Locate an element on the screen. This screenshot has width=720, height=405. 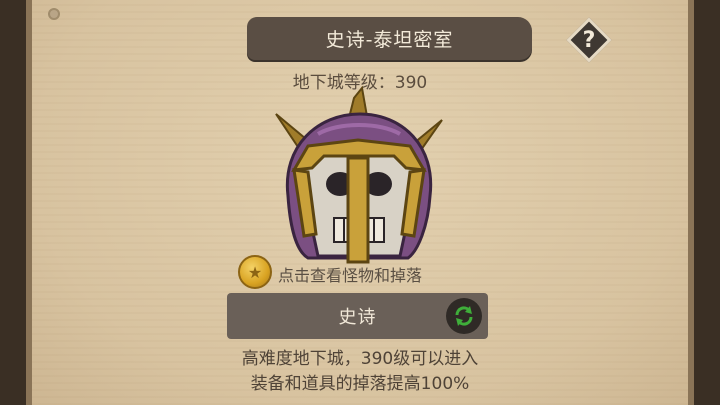
title-banner: 史诗-泰坦密室 is located at coordinates (389, 38).